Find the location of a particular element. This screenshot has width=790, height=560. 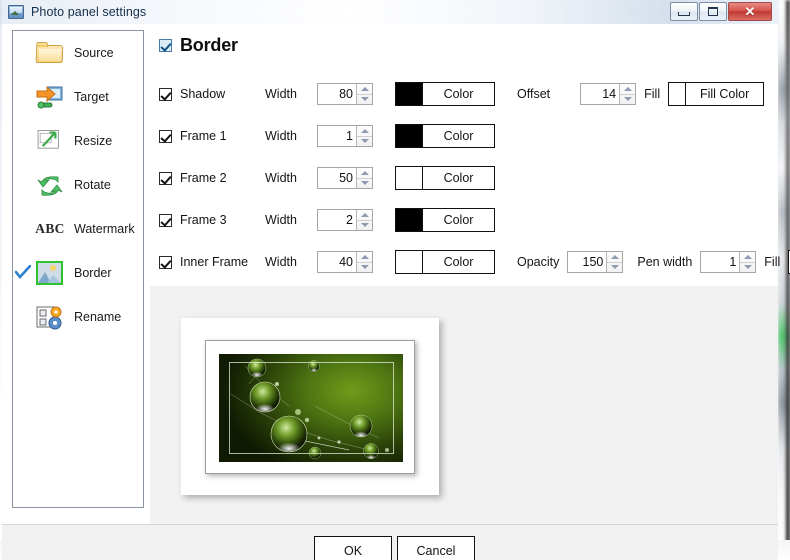

frame1-width-value: 1 is located at coordinates (337, 136).